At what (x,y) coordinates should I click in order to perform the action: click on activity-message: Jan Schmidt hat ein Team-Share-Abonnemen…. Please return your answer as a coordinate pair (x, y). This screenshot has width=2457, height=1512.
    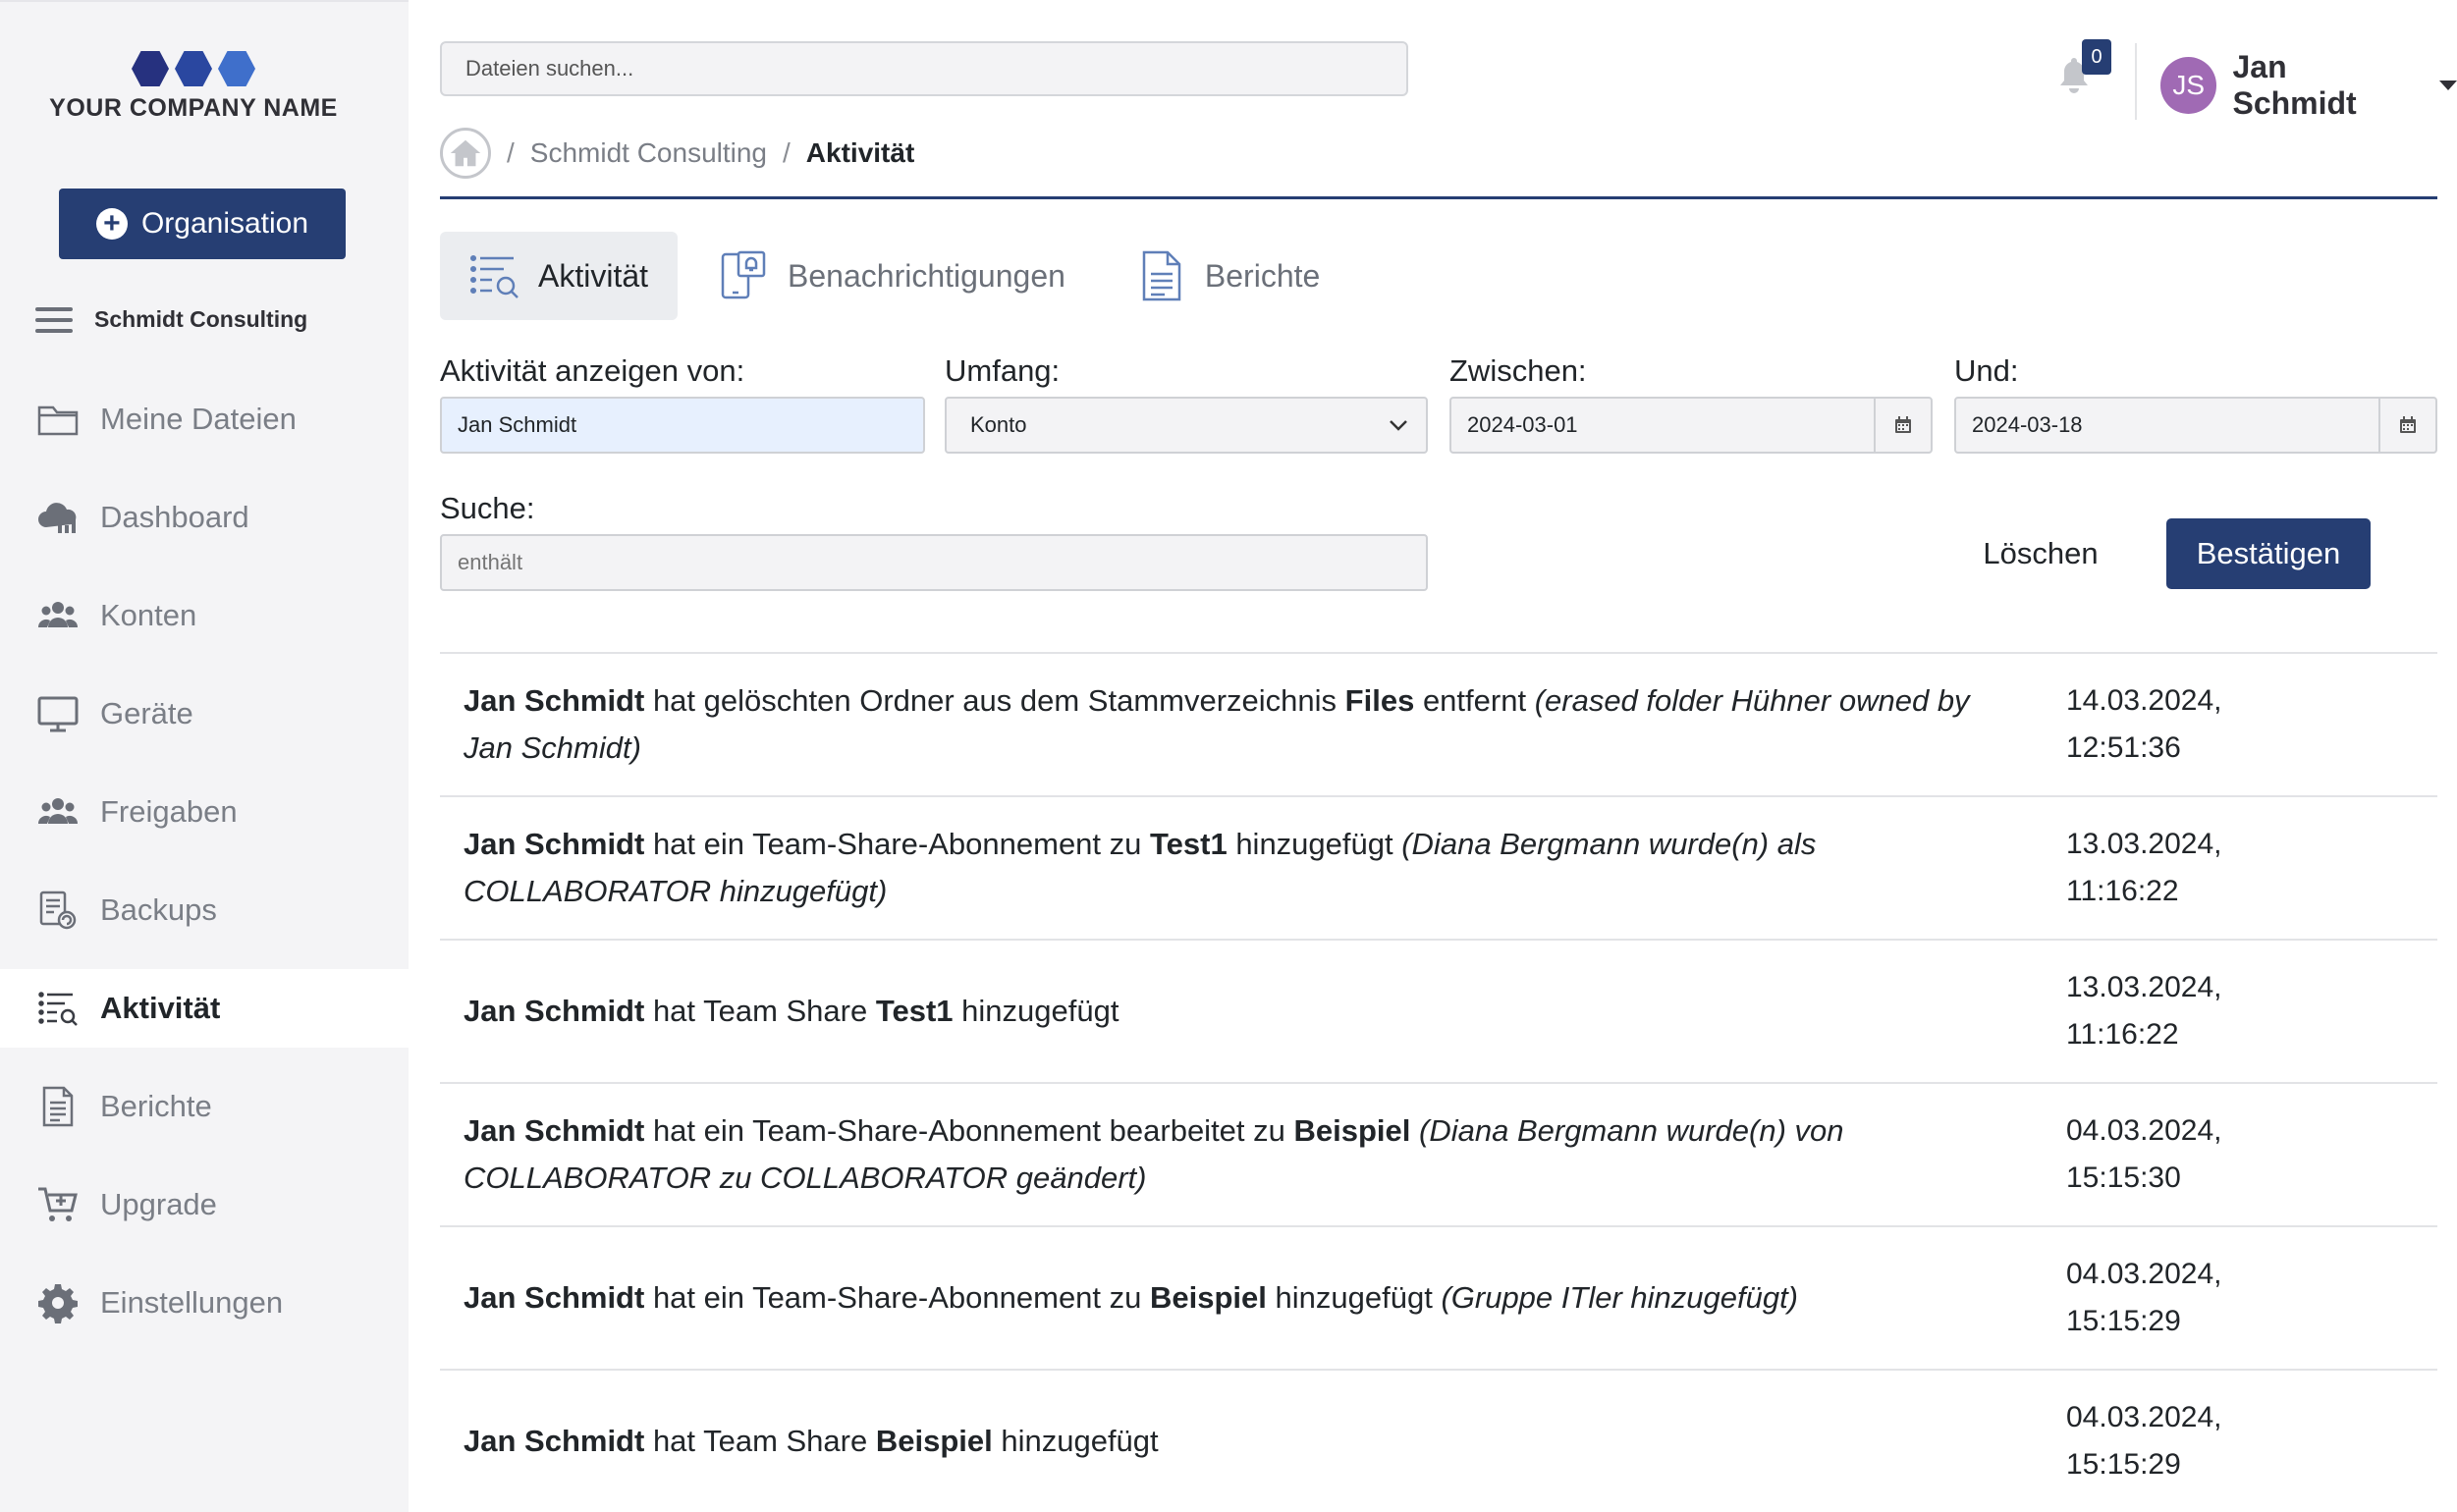
    Looking at the image, I should click on (1238, 1155).